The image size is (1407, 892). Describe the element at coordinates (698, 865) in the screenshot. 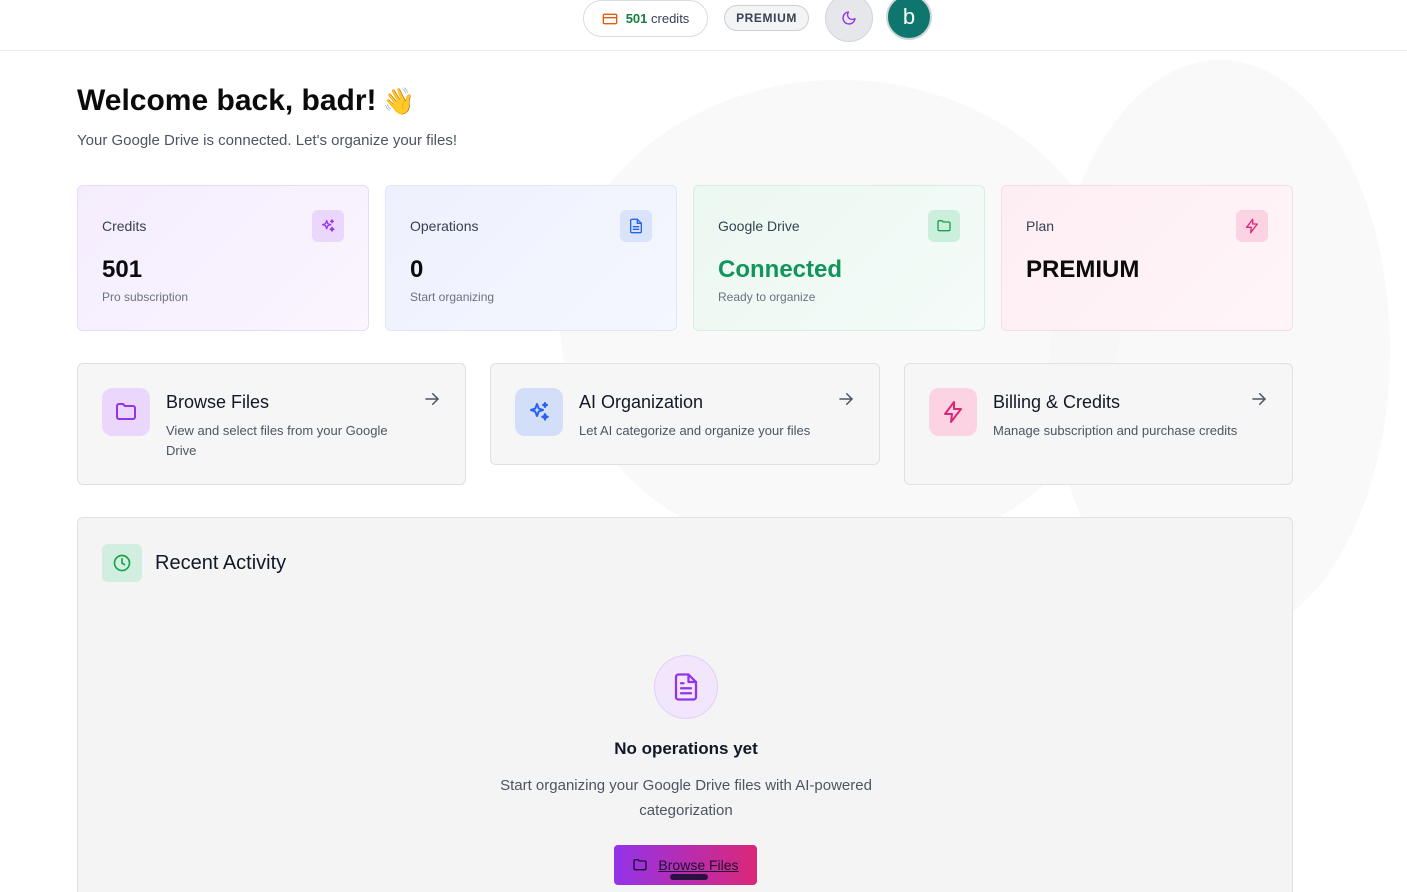

I see `button-label: Browse Files` at that location.